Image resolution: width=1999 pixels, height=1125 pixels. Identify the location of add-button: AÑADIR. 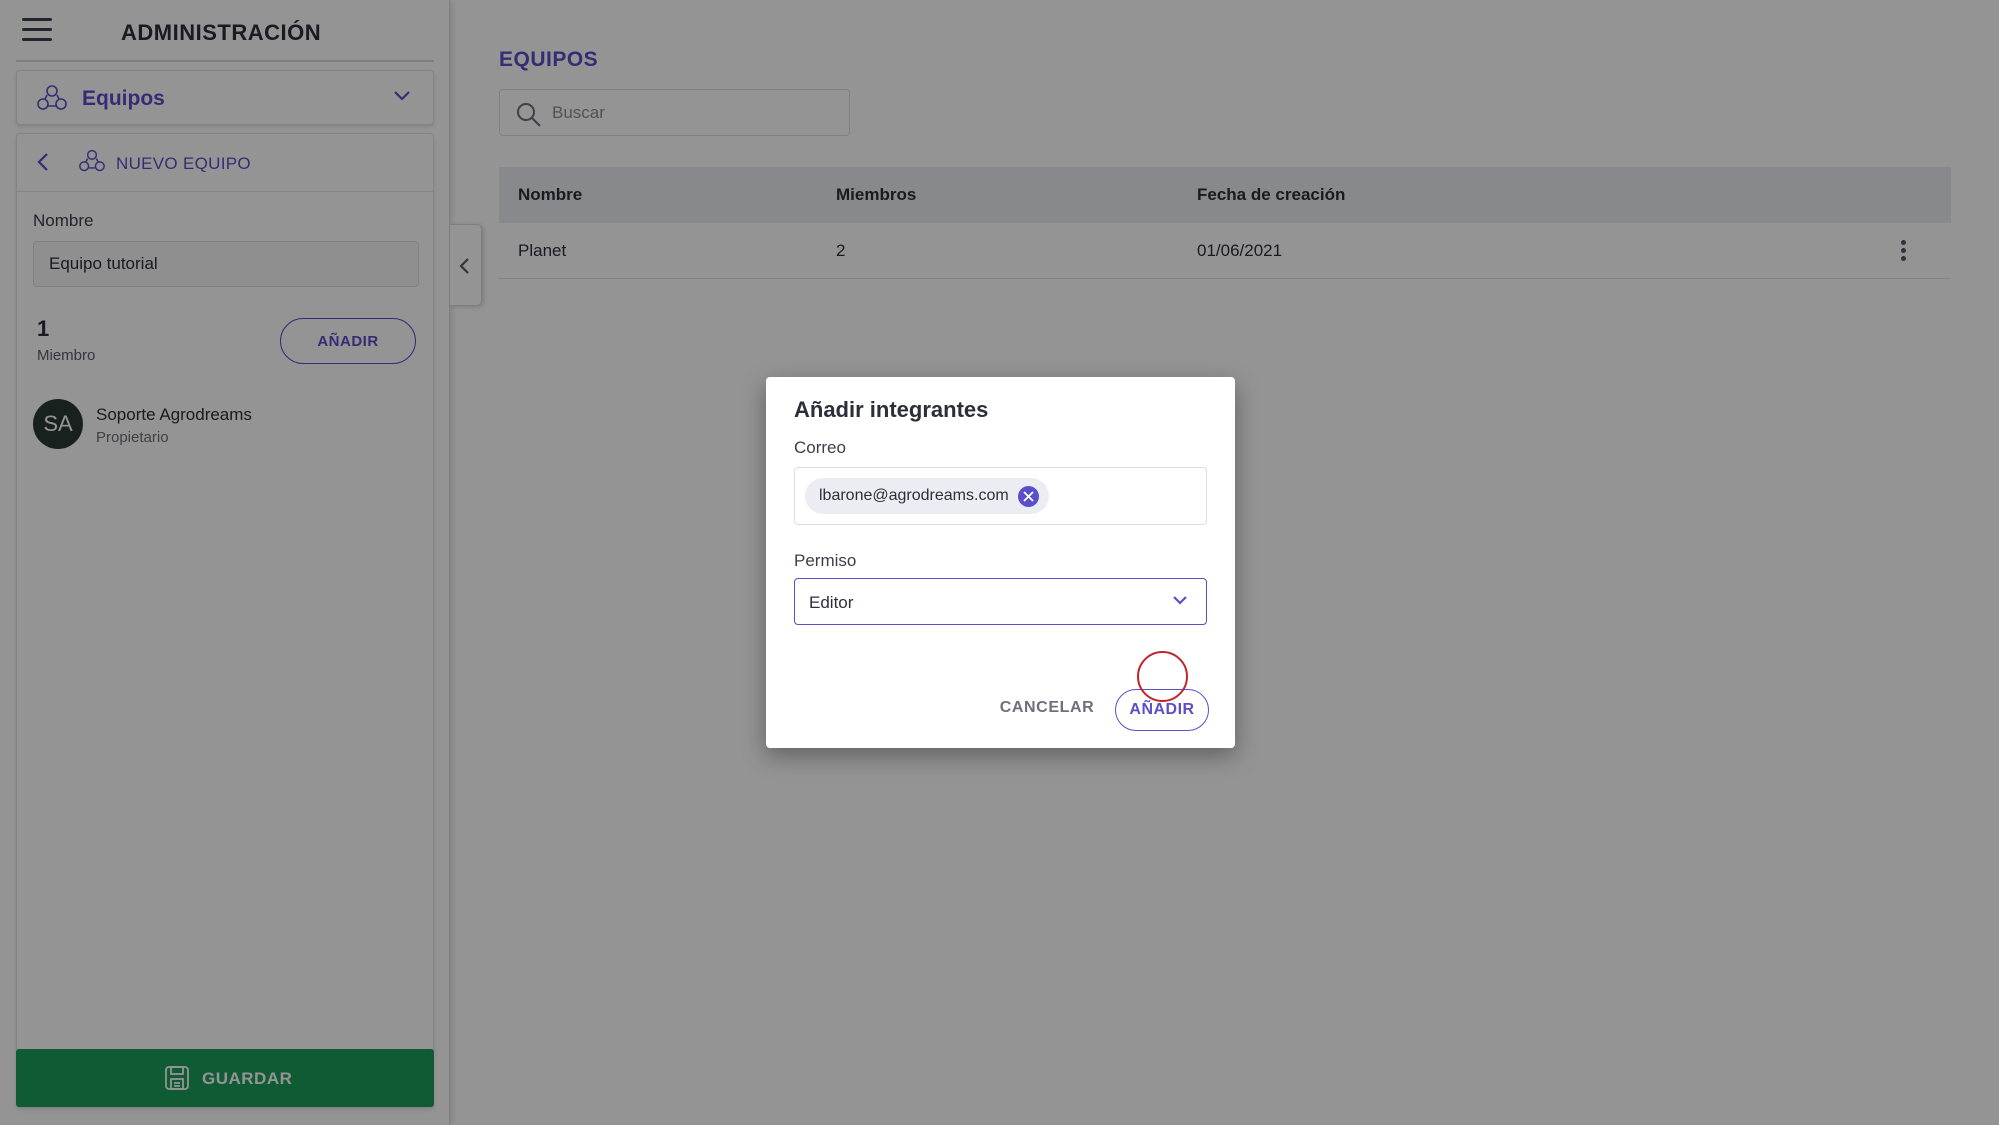
(1162, 710).